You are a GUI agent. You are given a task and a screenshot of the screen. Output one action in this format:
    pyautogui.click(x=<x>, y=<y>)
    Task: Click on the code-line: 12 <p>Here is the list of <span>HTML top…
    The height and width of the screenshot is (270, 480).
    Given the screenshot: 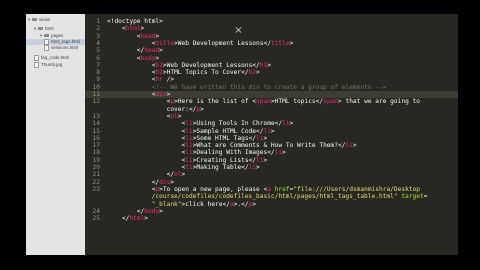 What is the action you would take?
    pyautogui.click(x=271, y=101)
    